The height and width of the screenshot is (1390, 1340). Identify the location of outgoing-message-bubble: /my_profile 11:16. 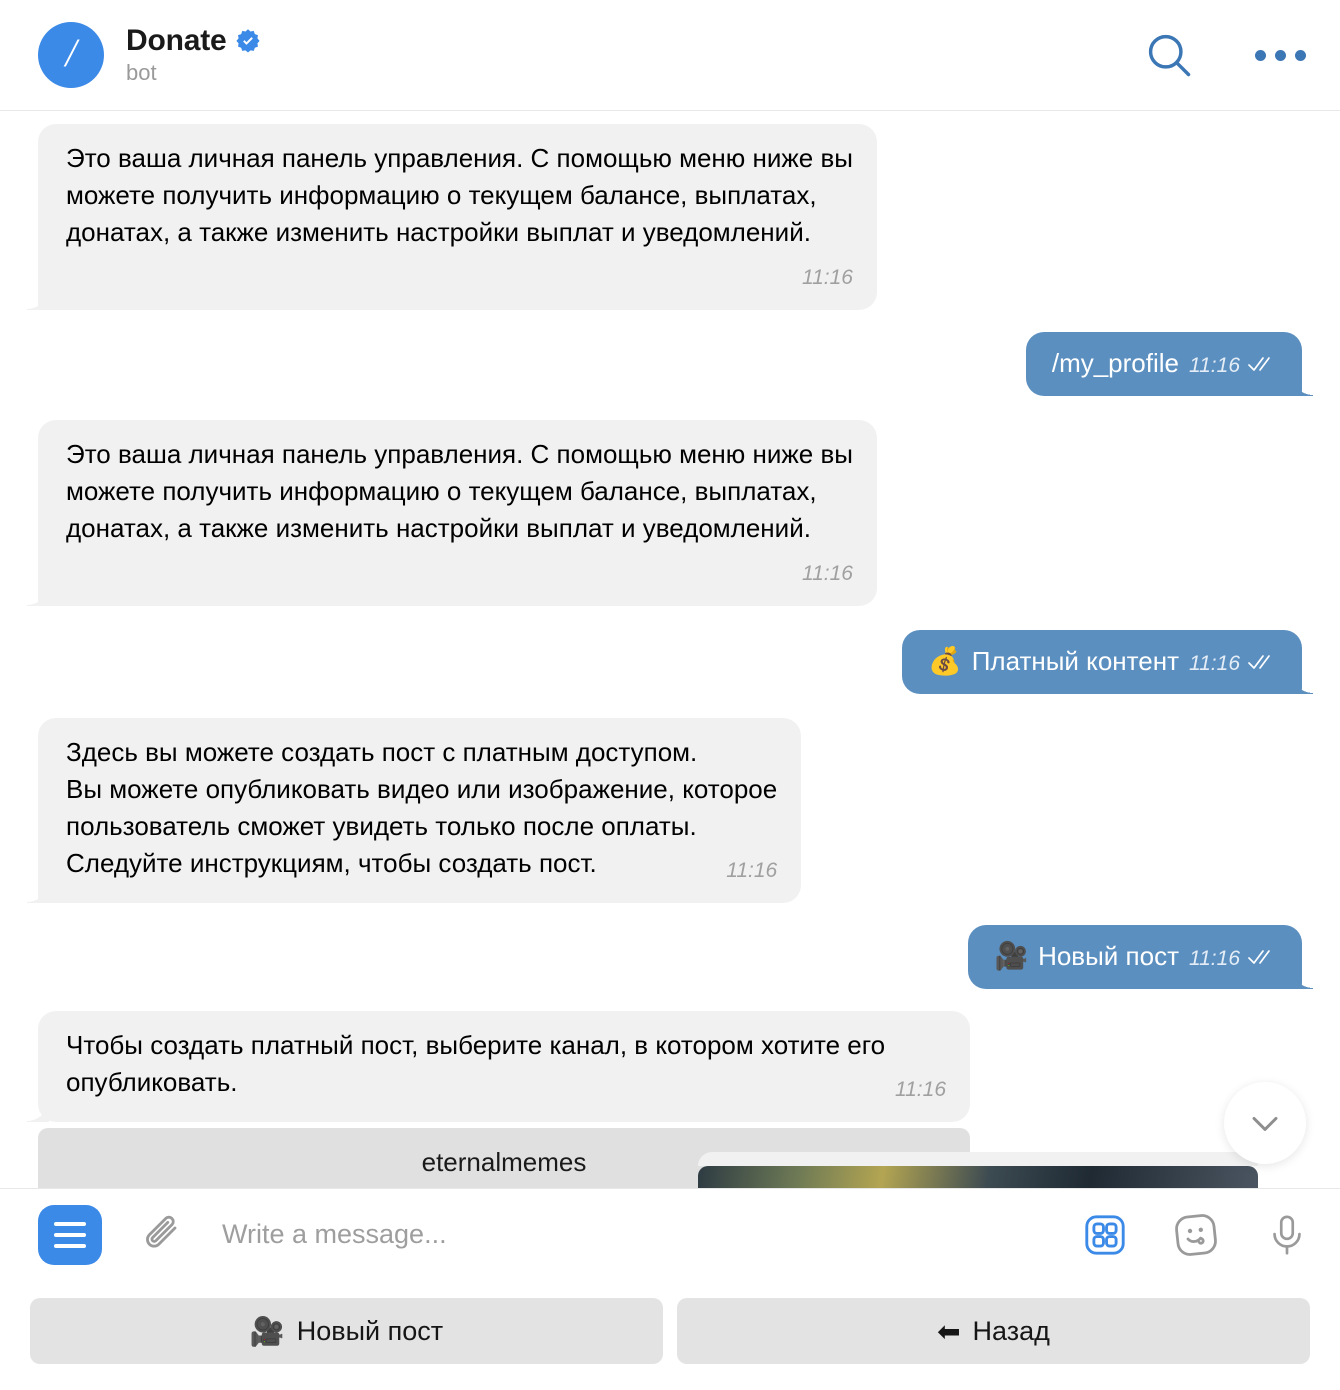
(1169, 364).